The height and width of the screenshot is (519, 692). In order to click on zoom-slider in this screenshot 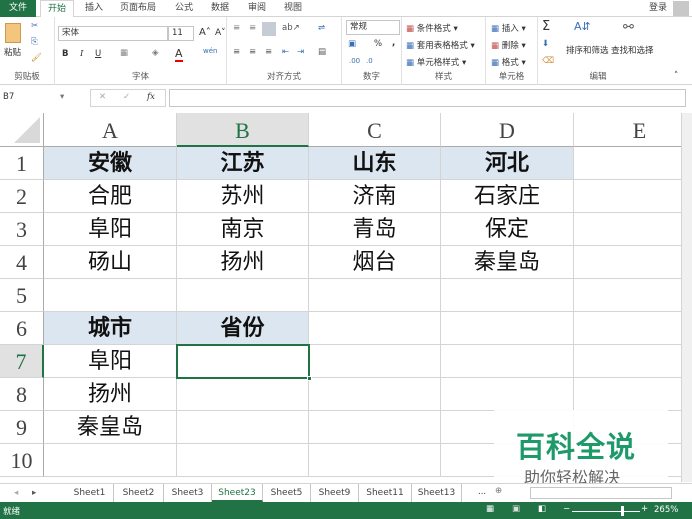, I will do `click(606, 511)`.